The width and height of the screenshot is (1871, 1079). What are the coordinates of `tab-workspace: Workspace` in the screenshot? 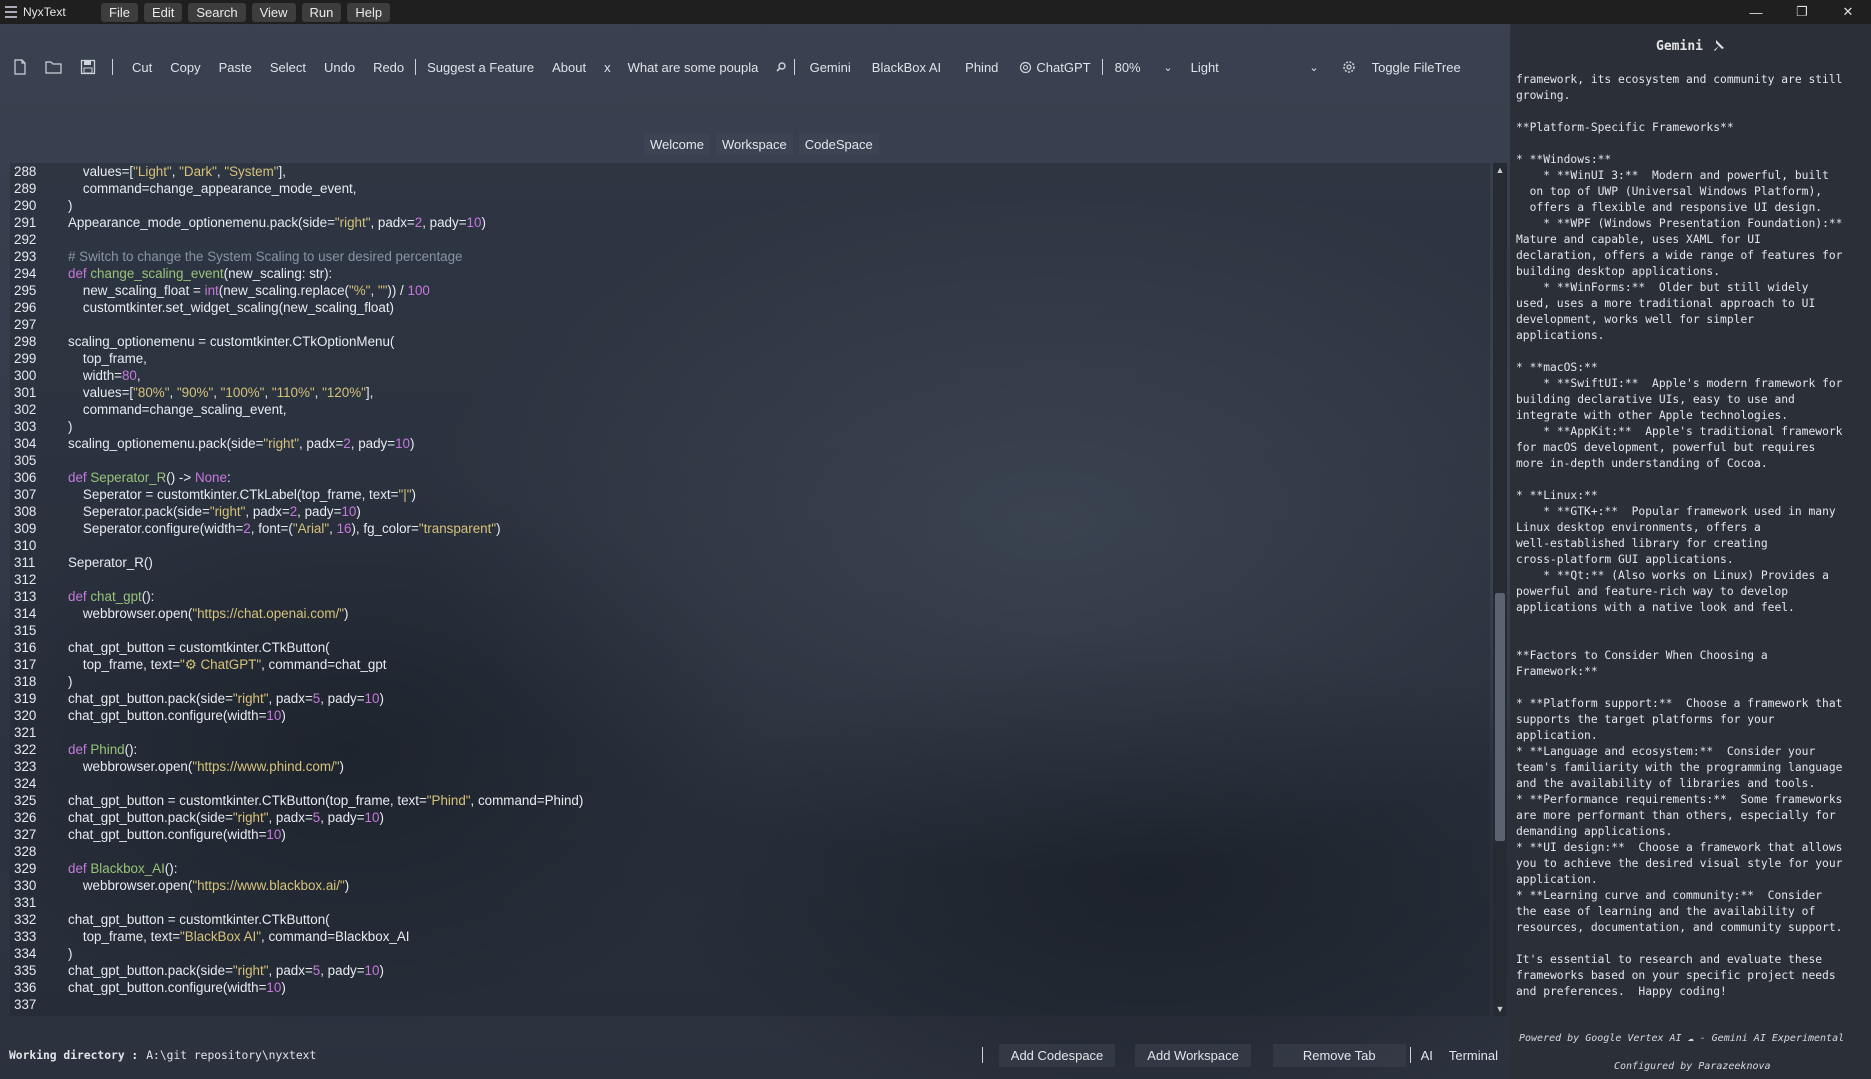 It's located at (754, 144).